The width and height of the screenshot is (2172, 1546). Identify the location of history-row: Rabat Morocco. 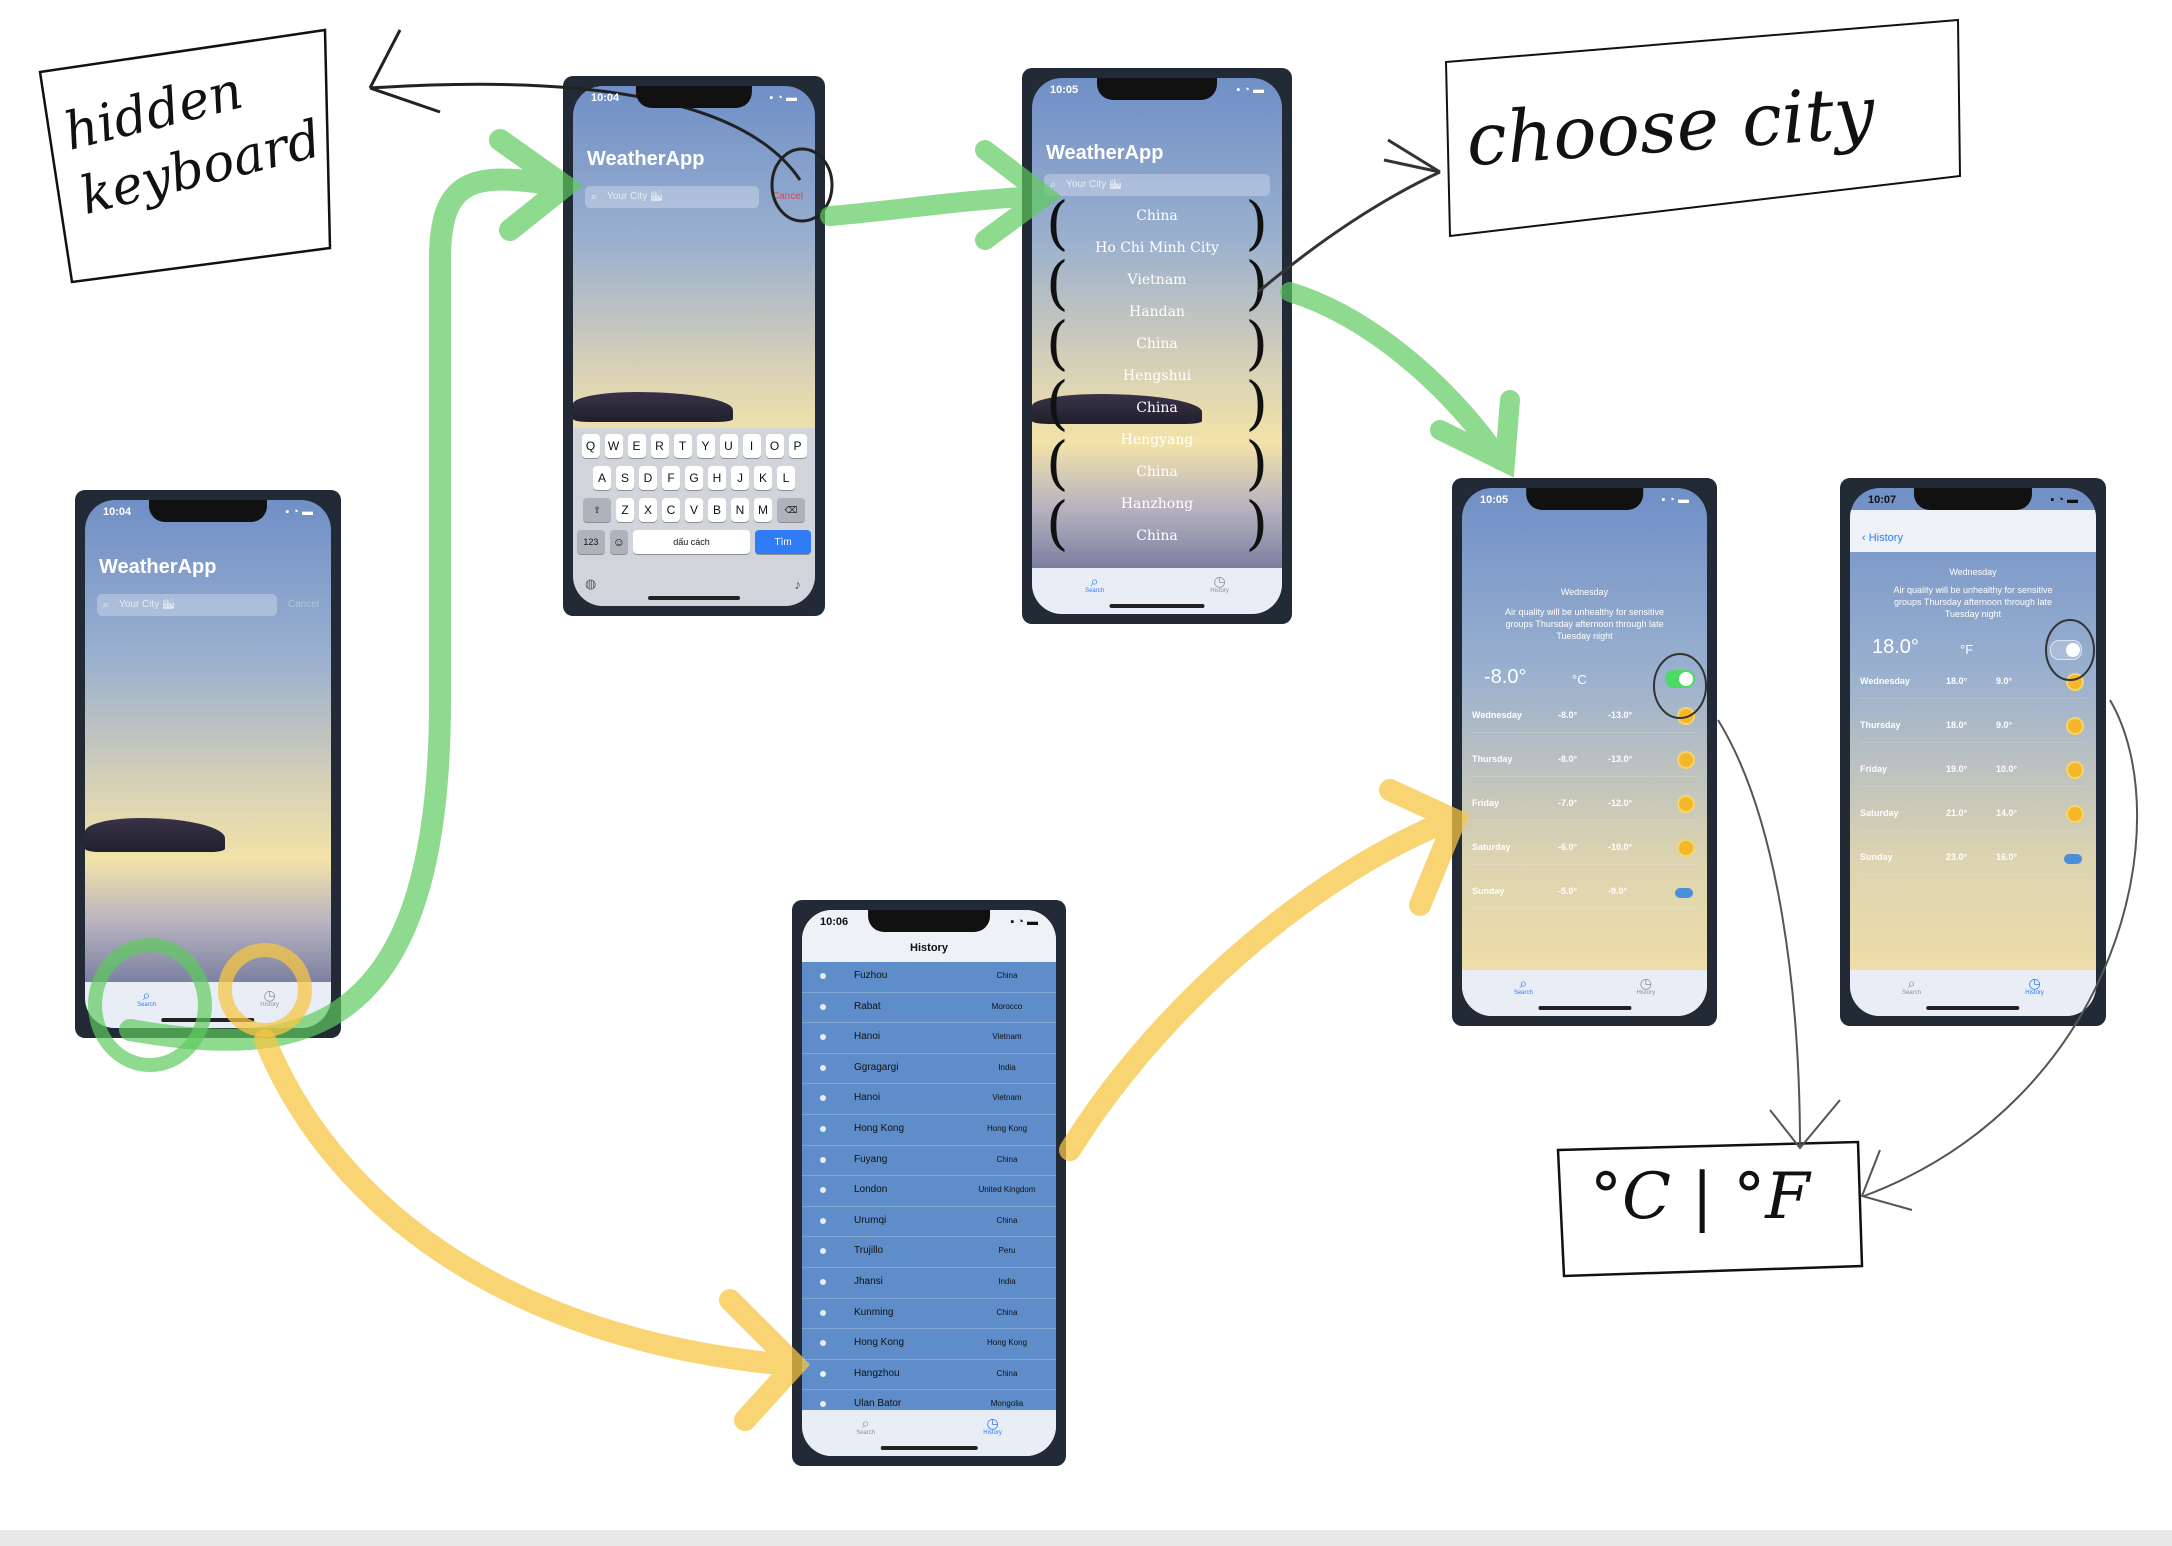
(929, 1008).